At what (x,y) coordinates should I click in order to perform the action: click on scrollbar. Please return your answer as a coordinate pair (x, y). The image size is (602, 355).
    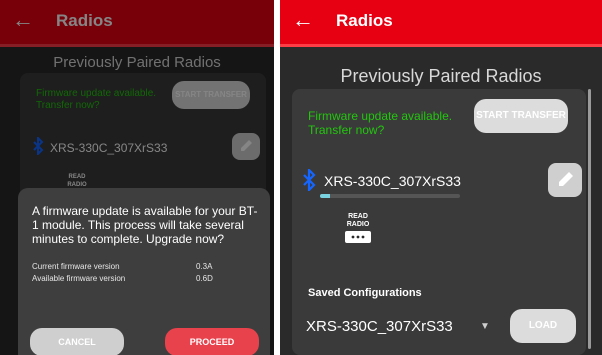
    Looking at the image, I should click on (589, 219).